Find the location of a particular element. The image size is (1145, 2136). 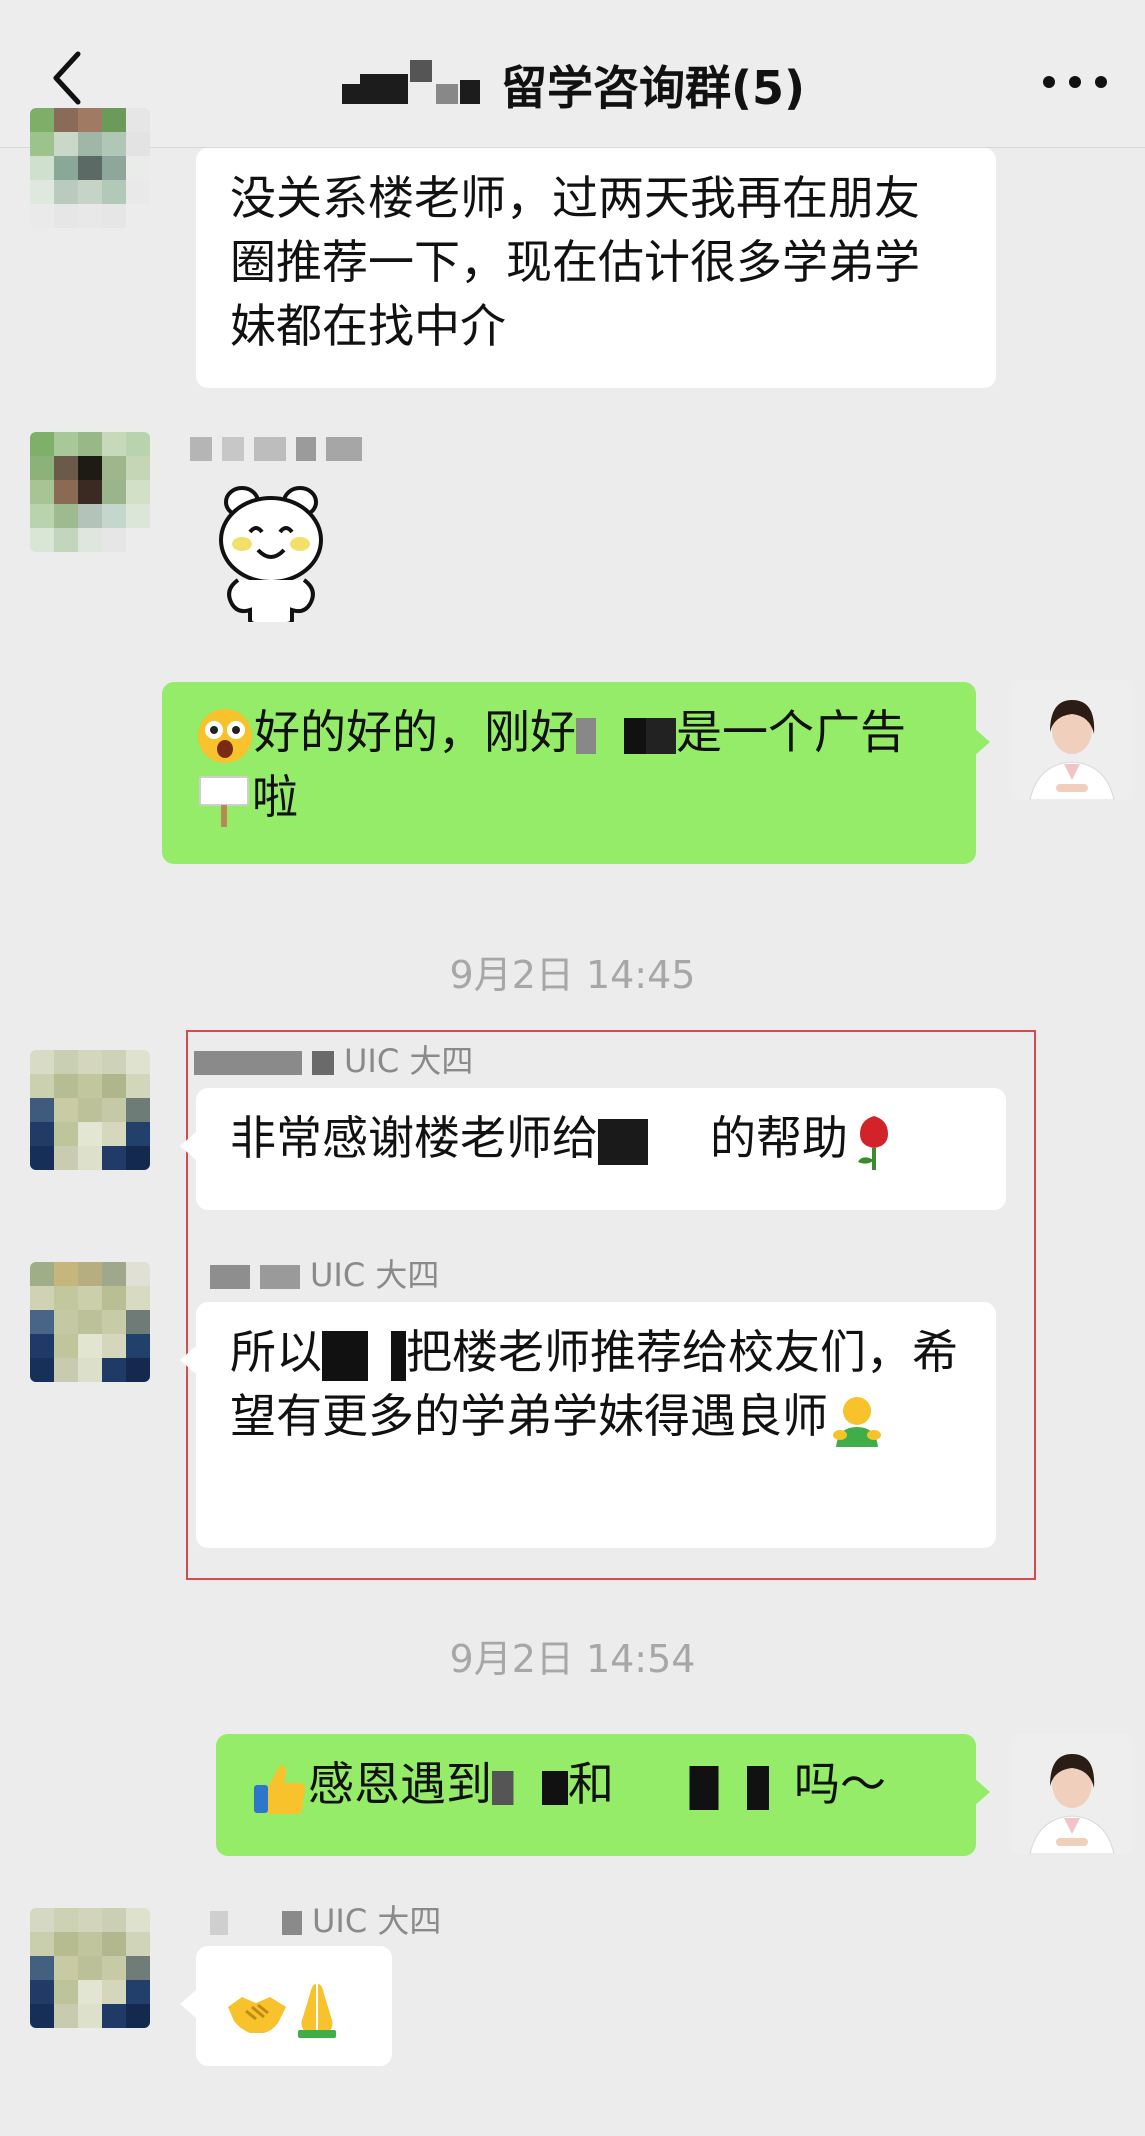

redacted-group-name is located at coordinates (415, 85).